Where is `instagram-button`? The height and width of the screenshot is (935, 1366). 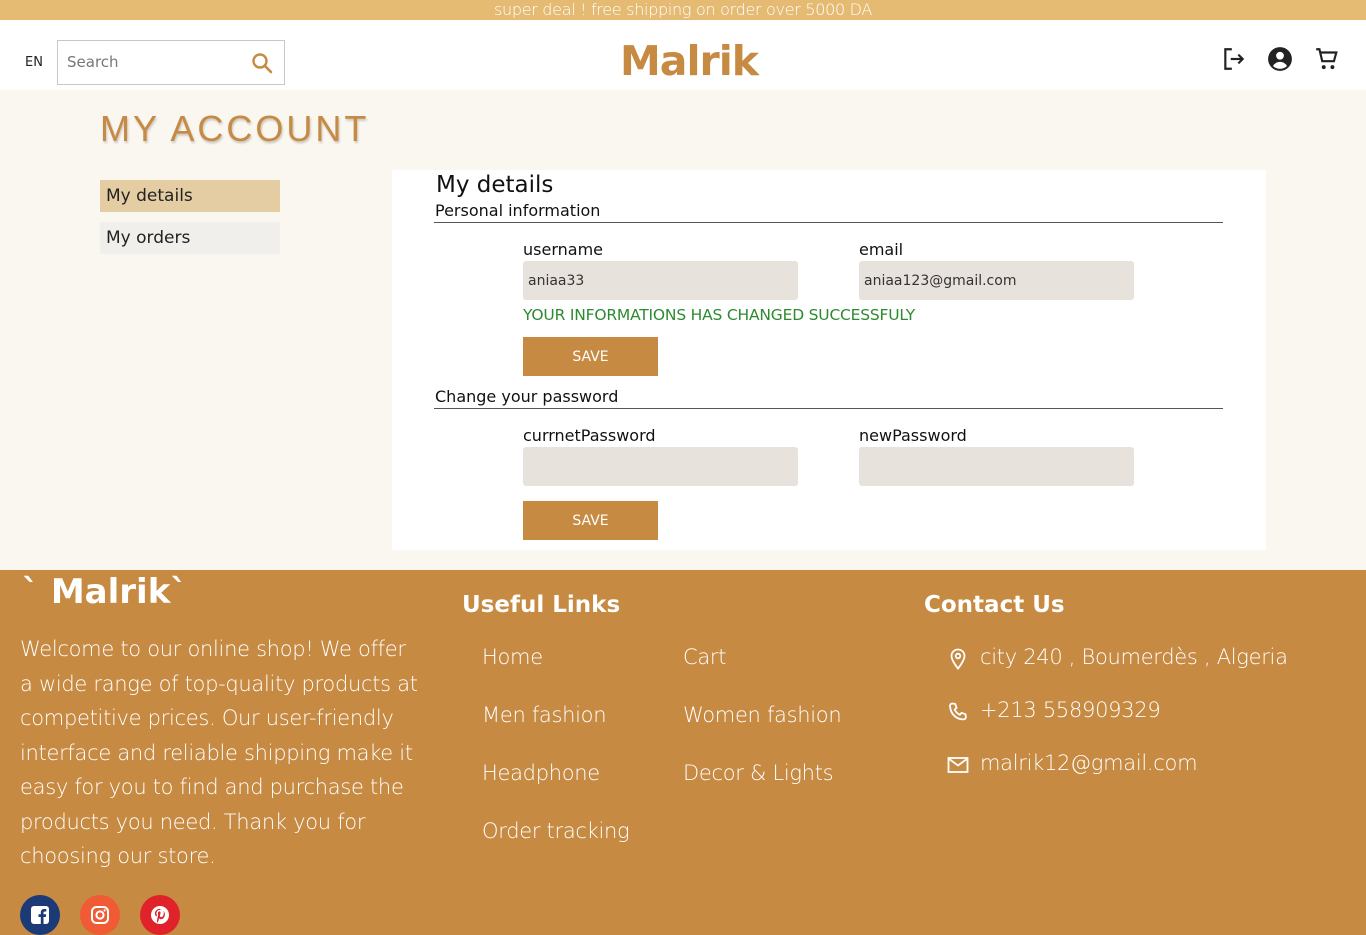 instagram-button is located at coordinates (100, 915).